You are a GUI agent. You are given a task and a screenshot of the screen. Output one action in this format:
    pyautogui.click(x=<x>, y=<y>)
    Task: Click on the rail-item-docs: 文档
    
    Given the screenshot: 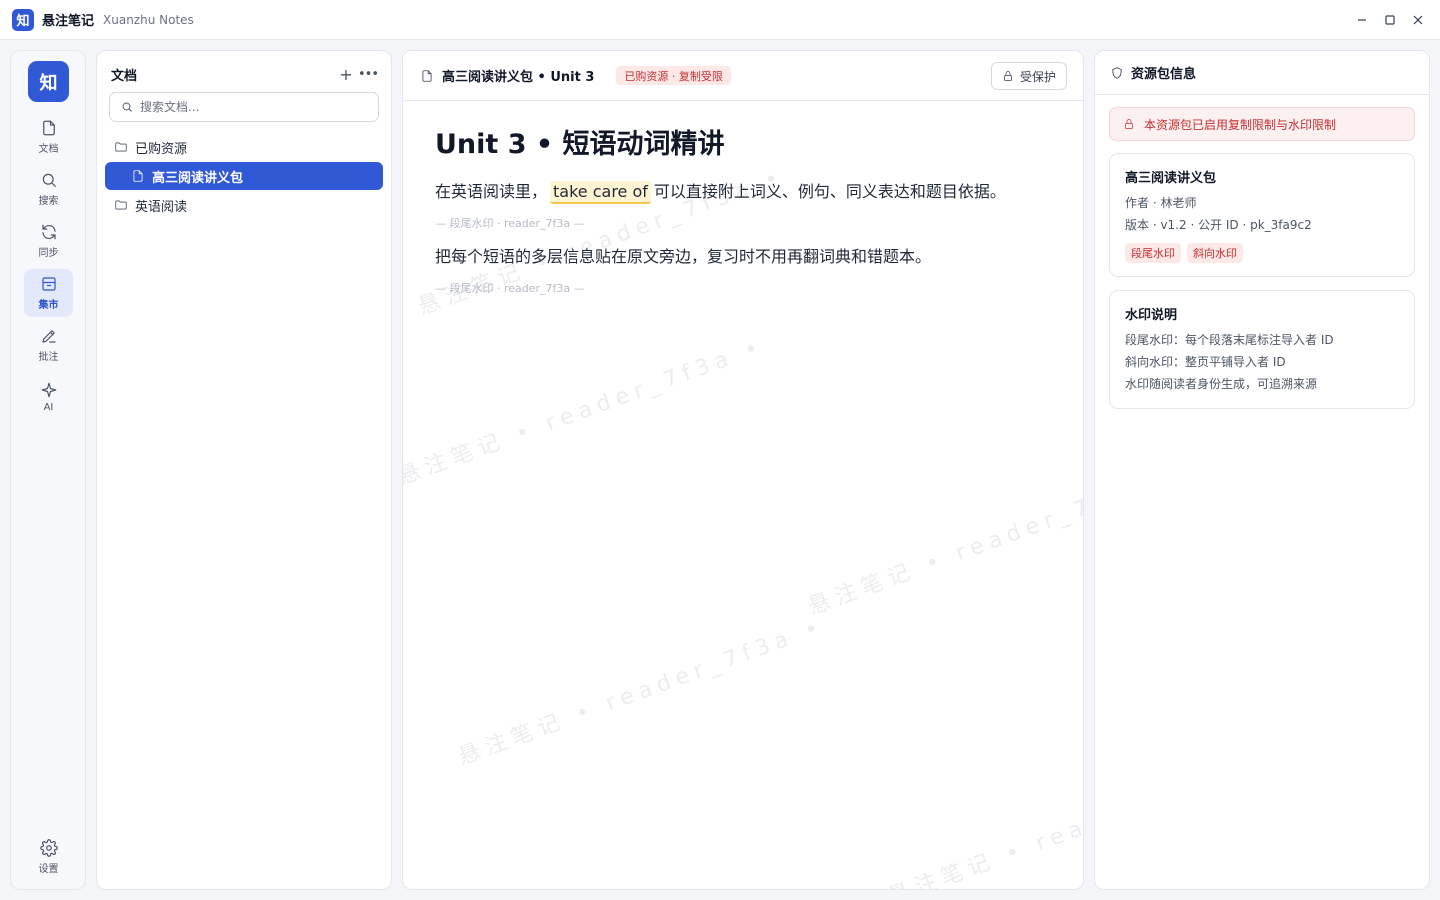 What is the action you would take?
    pyautogui.click(x=48, y=137)
    